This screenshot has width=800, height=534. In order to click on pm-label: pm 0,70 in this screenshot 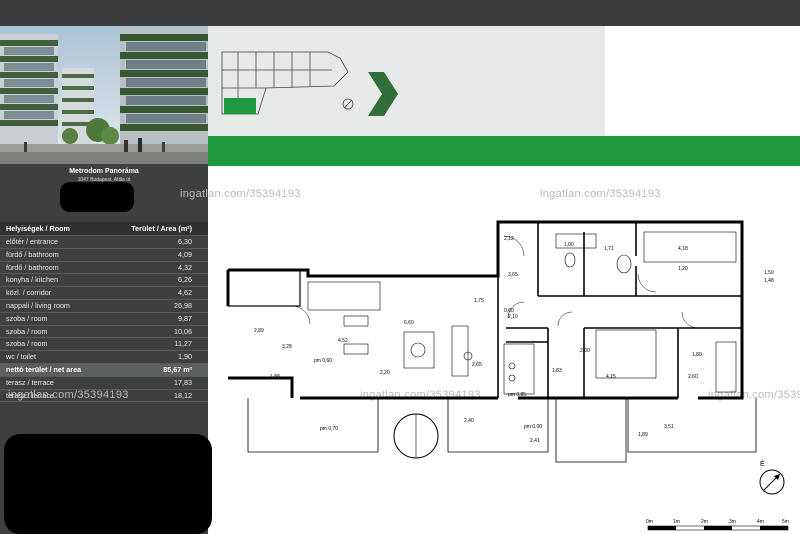, I will do `click(329, 429)`.